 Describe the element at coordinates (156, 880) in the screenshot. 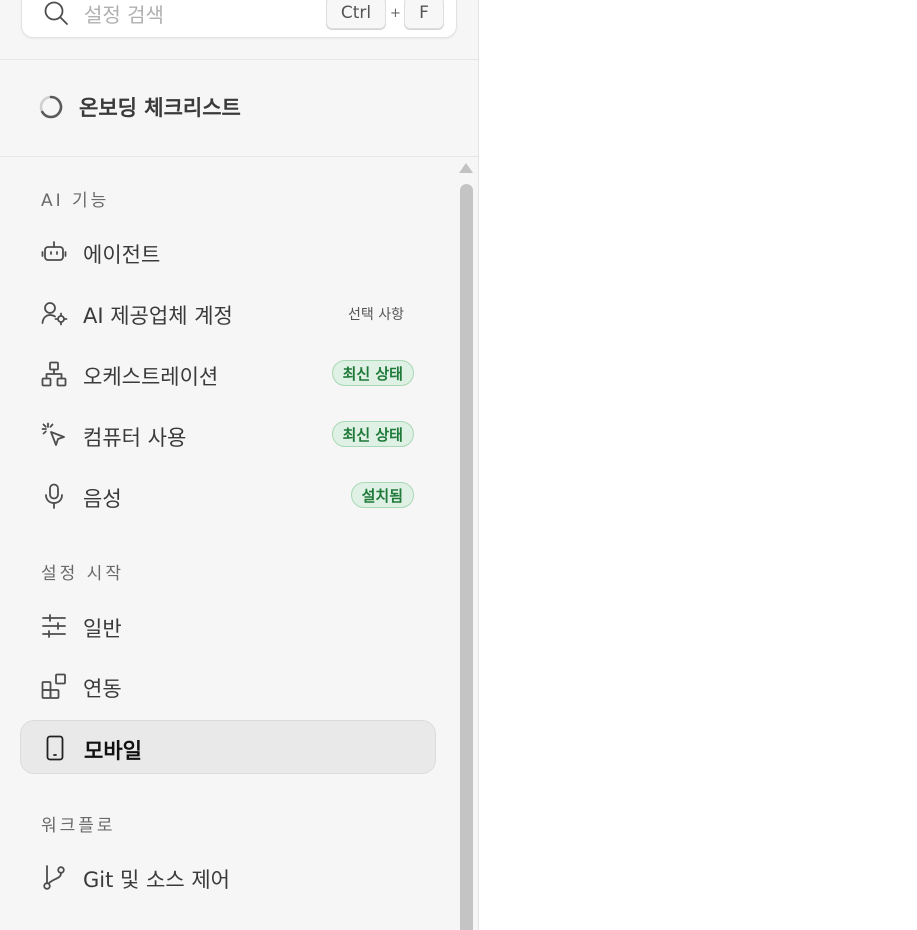

I see `sidebar-item-label: Git 및 소스 제어` at that location.